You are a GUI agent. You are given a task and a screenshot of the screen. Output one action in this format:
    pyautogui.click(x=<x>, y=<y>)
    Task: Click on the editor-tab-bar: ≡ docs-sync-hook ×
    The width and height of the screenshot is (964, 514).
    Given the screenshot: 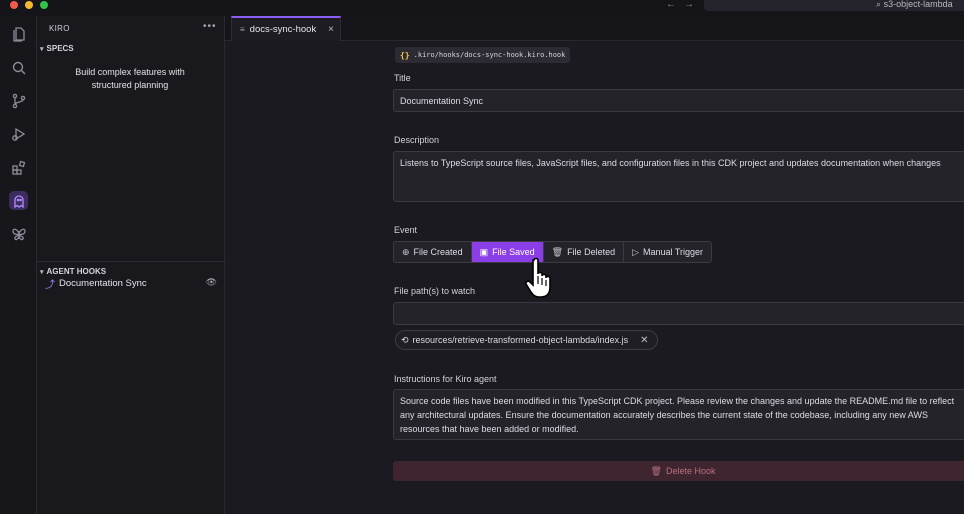 What is the action you would take?
    pyautogui.click(x=594, y=28)
    